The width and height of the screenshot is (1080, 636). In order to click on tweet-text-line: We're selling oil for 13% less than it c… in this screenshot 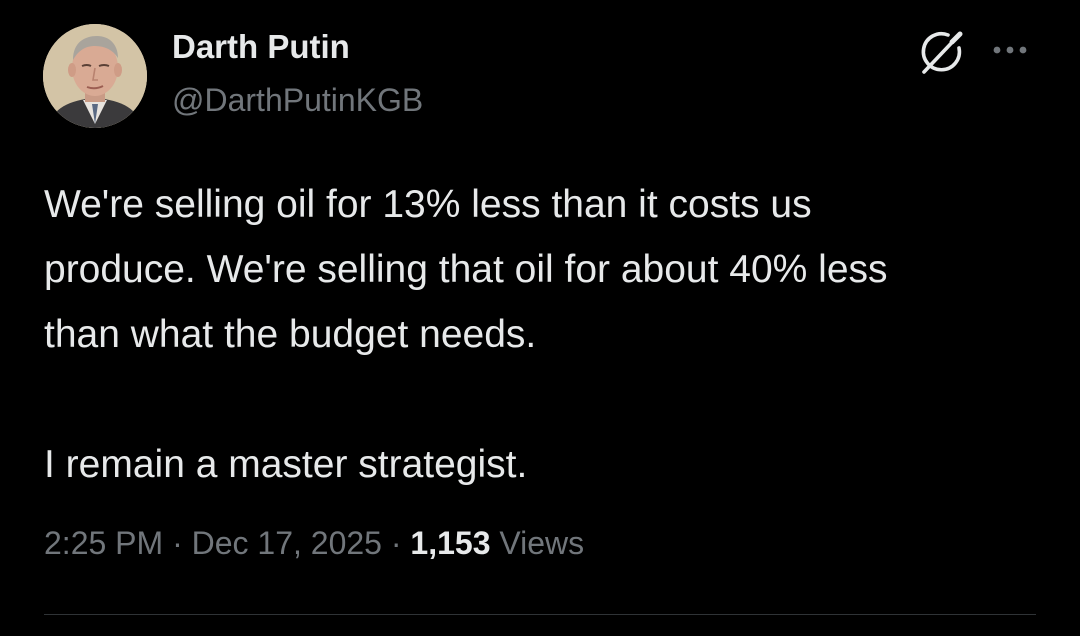, I will do `click(428, 204)`.